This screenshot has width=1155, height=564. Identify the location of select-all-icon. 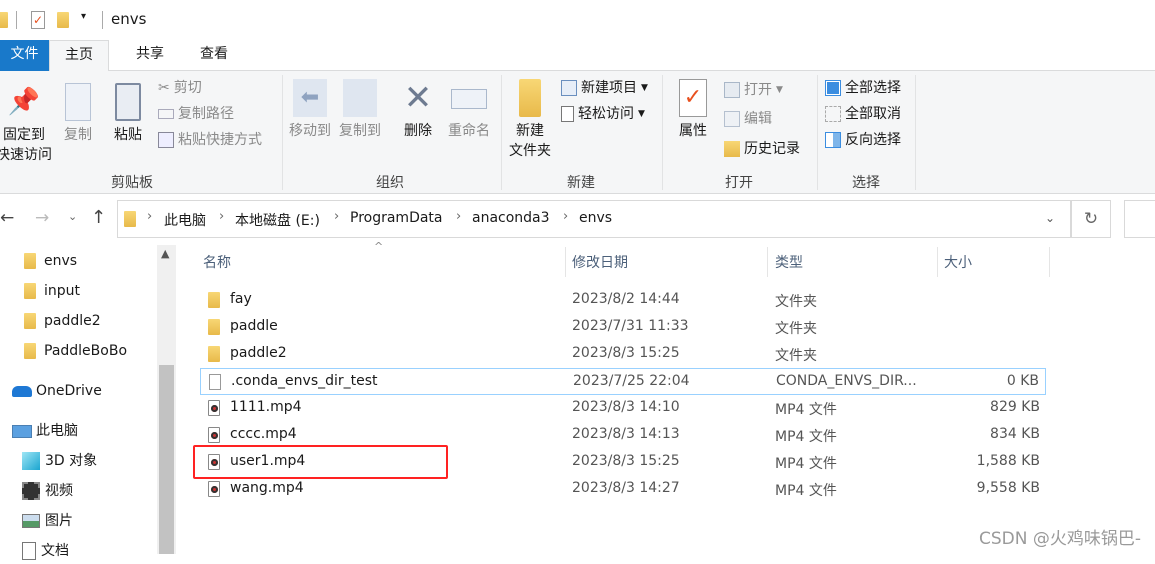
(833, 88).